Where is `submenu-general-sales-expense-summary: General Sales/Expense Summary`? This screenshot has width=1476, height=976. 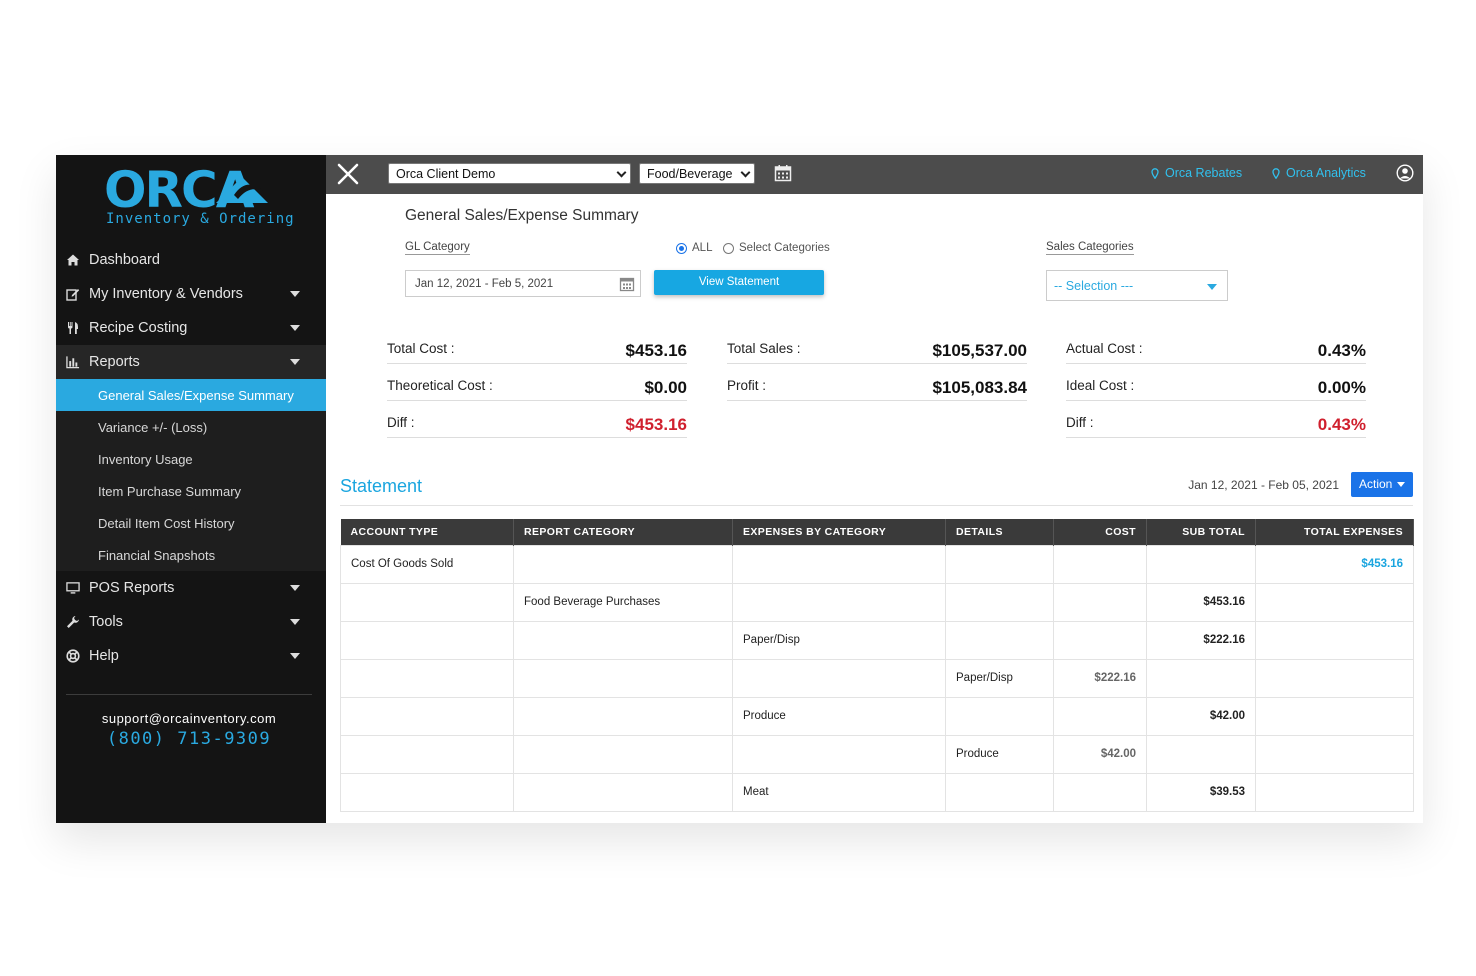
submenu-general-sales-expense-summary: General Sales/Expense Summary is located at coordinates (191, 395).